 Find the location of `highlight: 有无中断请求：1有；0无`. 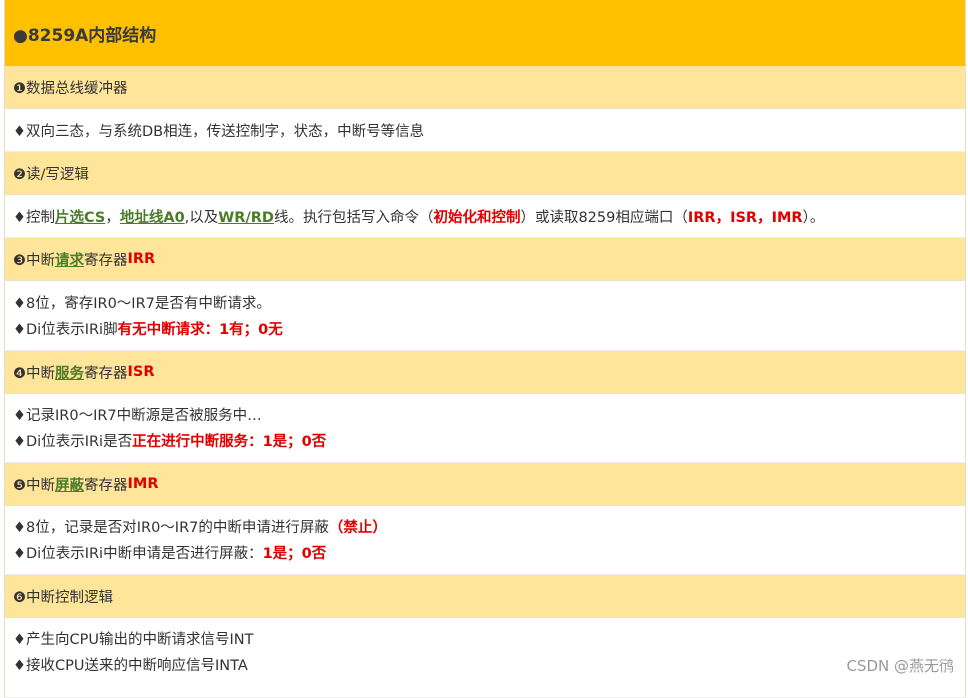

highlight: 有无中断请求：1有；0无 is located at coordinates (200, 330).